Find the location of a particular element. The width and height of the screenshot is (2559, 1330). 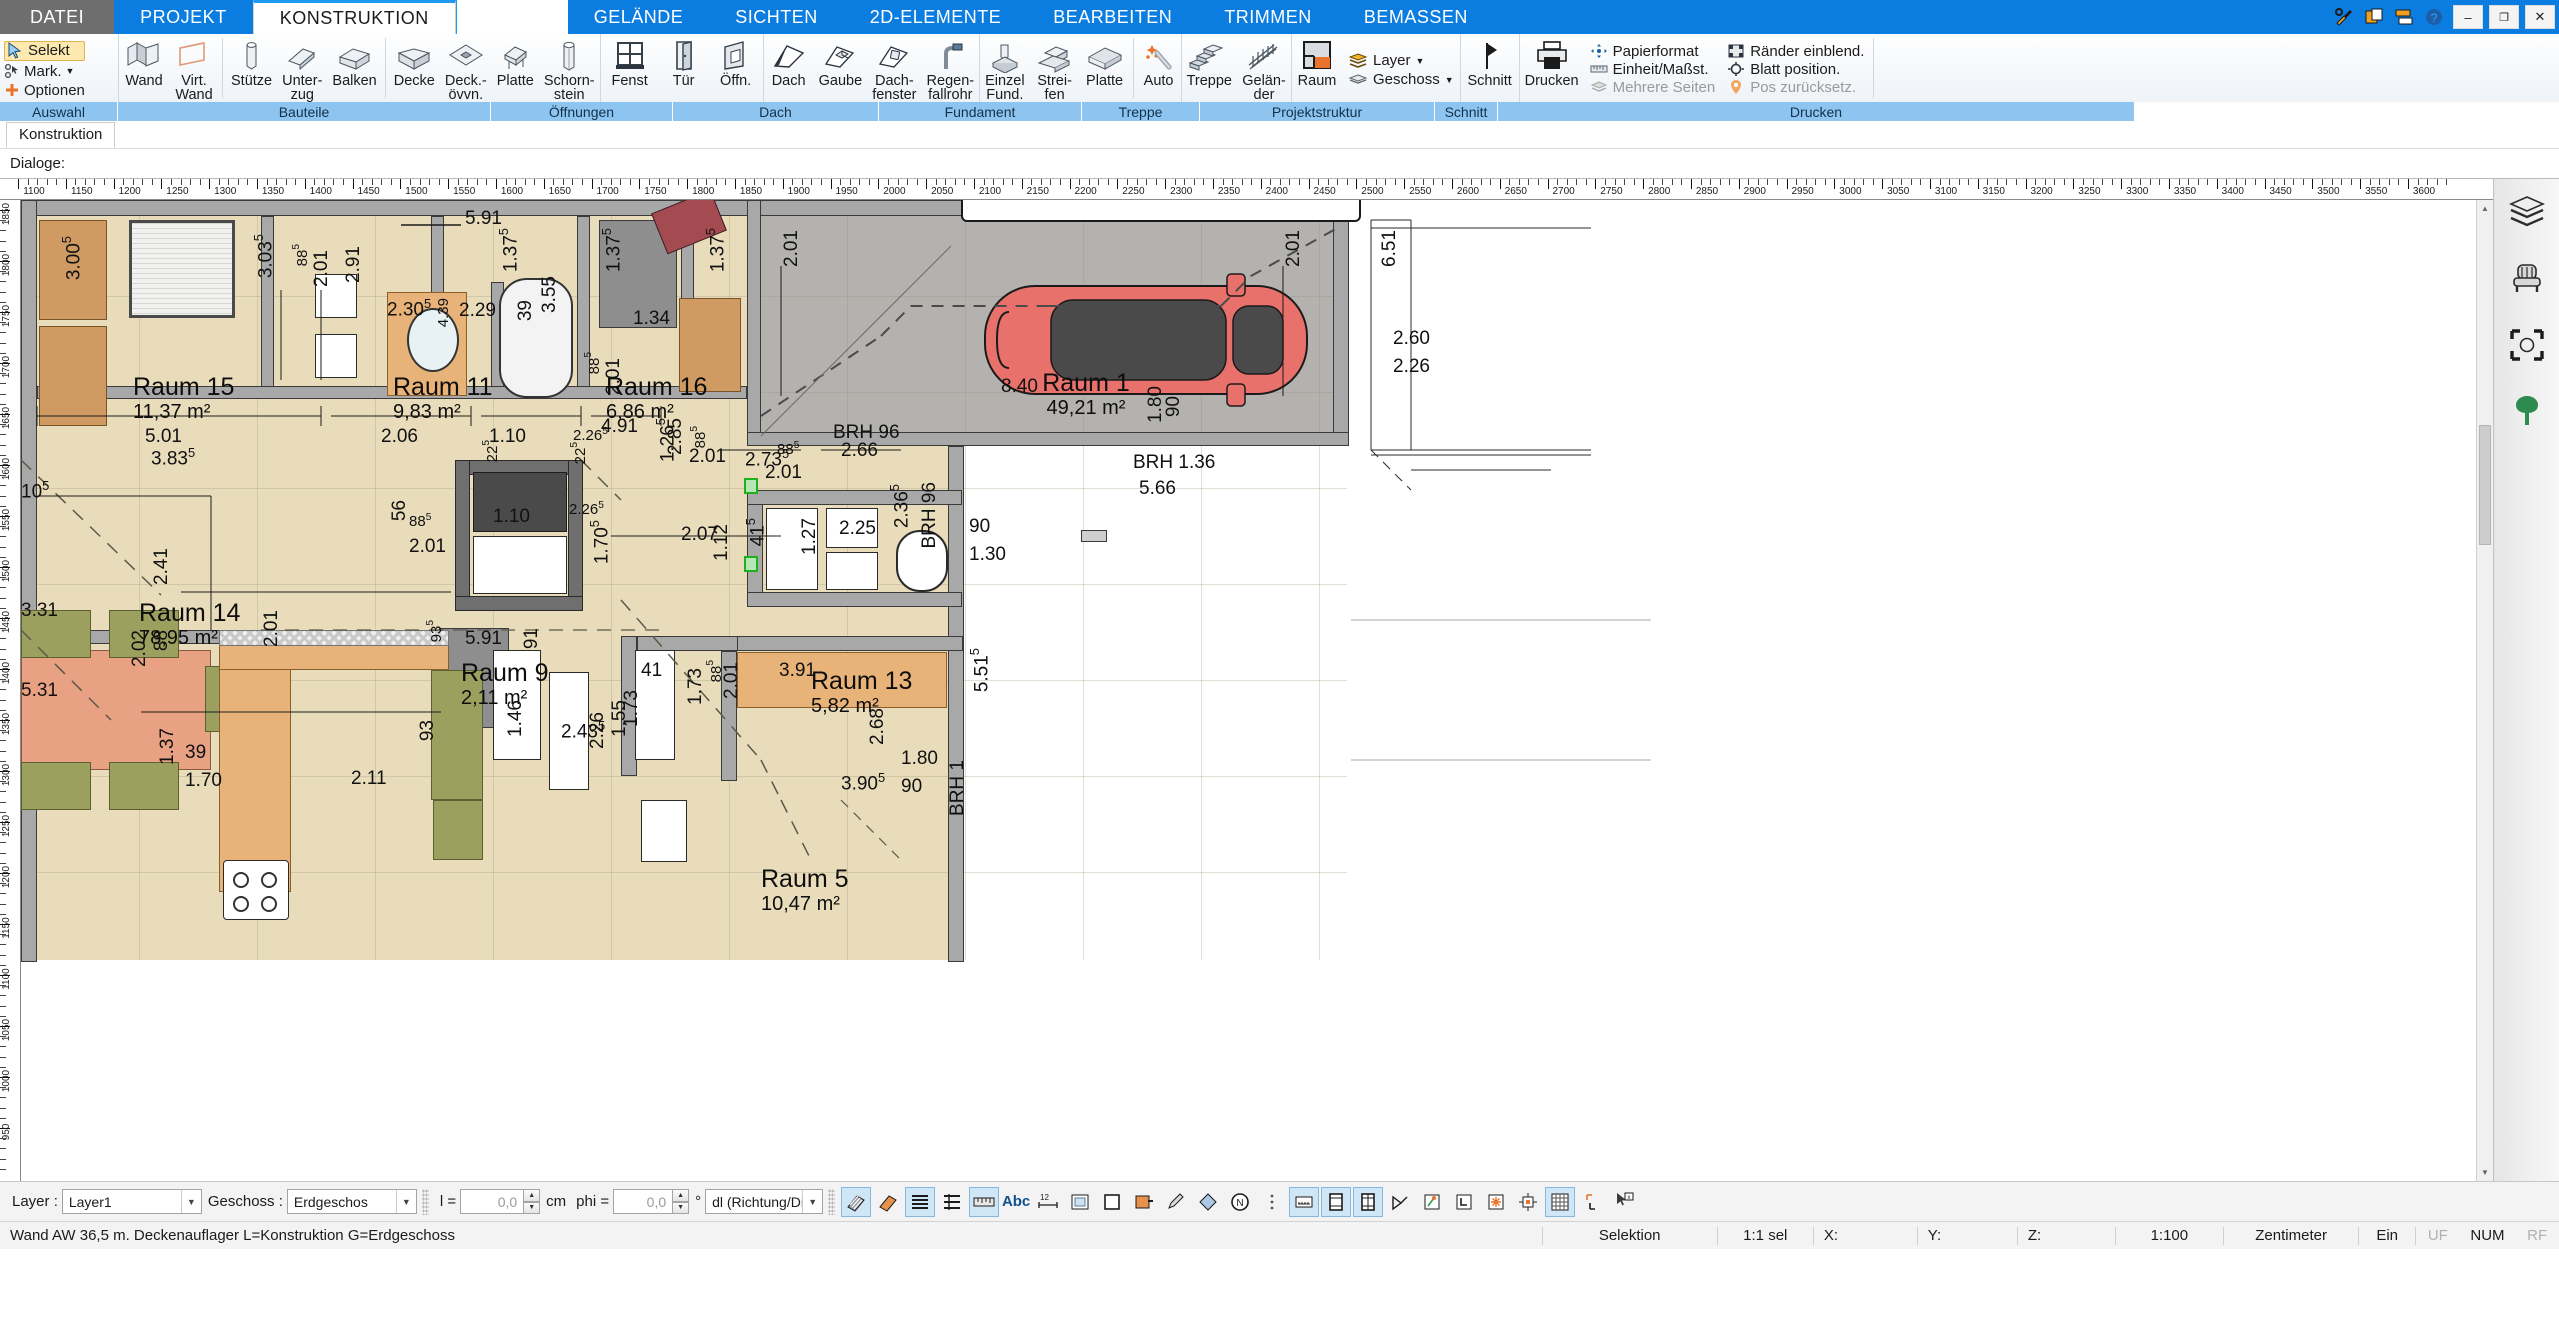

fill-icon is located at coordinates (888, 1202).